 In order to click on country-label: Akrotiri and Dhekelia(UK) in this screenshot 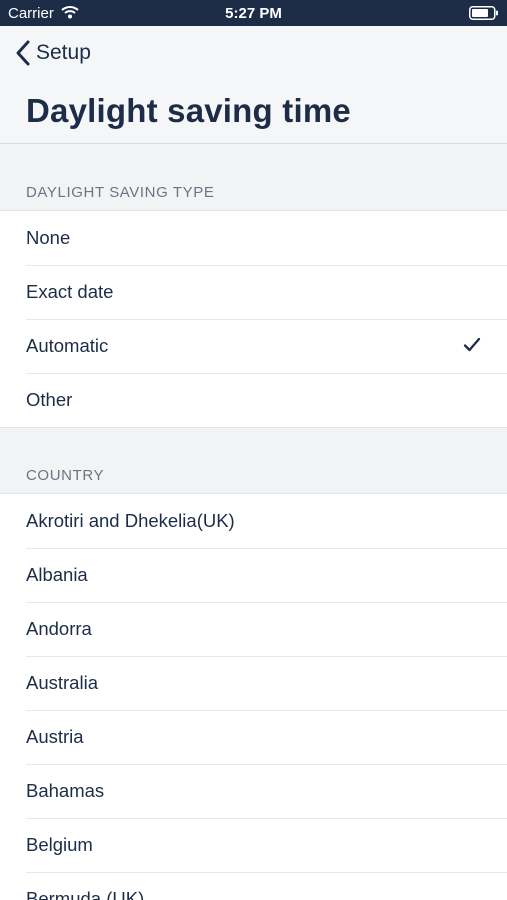, I will do `click(130, 520)`.